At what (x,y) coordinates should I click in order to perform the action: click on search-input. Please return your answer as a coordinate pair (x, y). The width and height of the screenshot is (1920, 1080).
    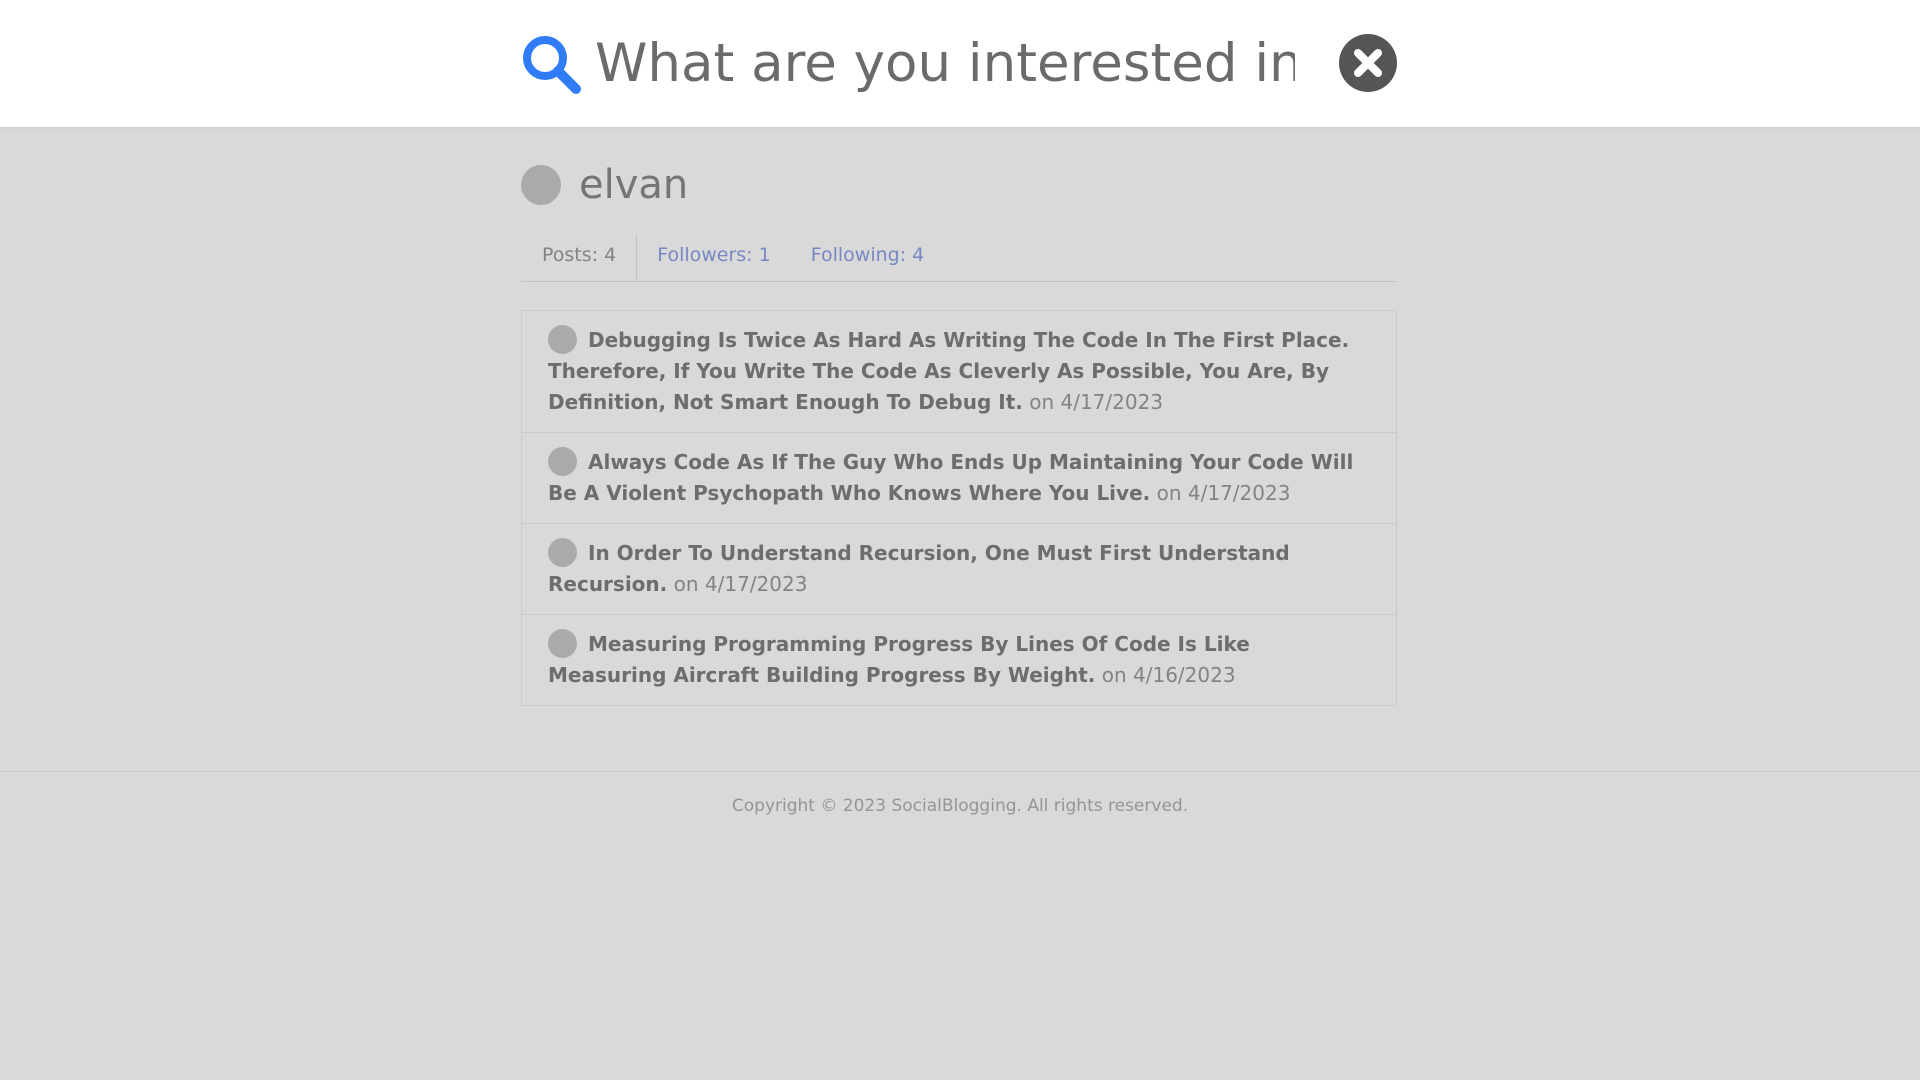
    Looking at the image, I should click on (945, 63).